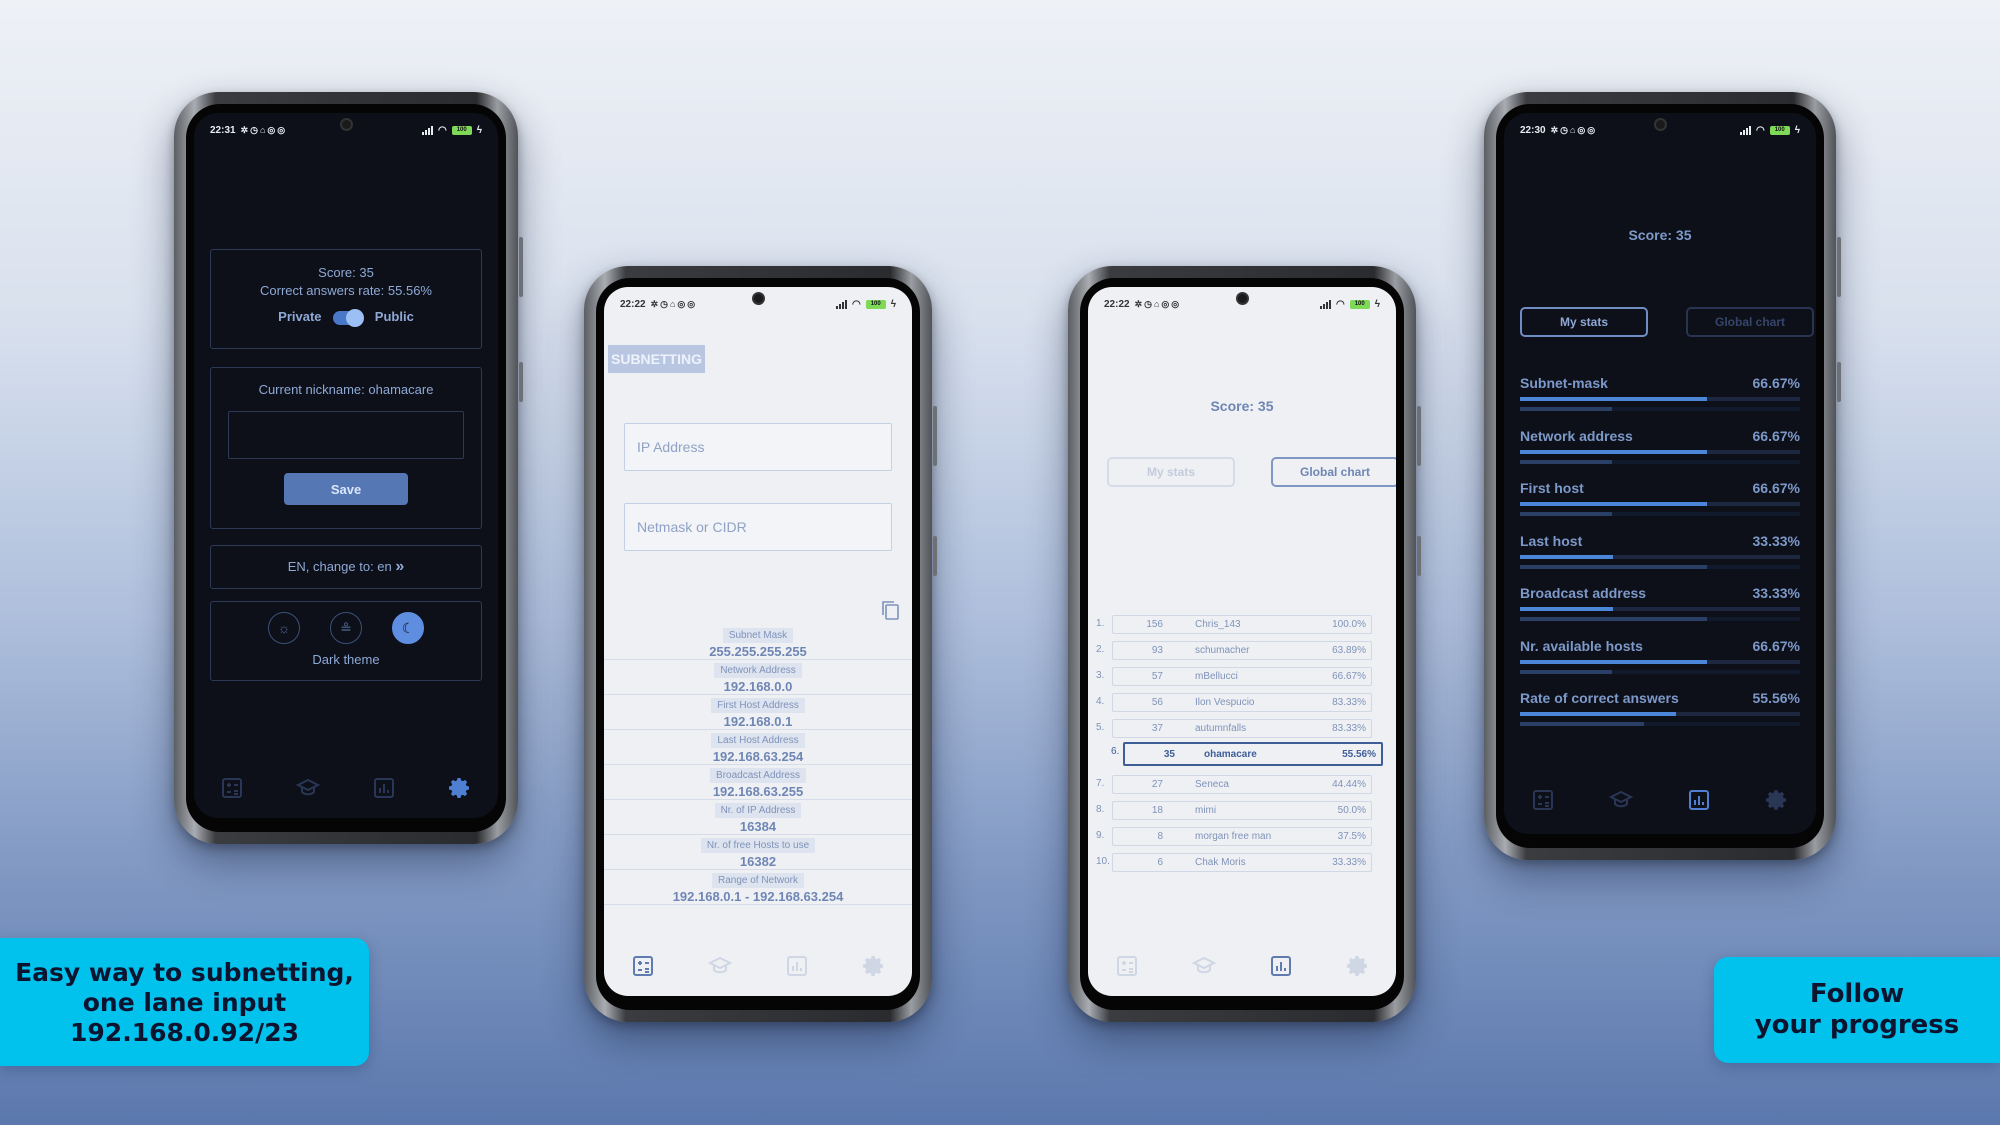 This screenshot has height=1125, width=2000. What do you see at coordinates (408, 628) in the screenshot?
I see `moon-icon: ☾` at bounding box center [408, 628].